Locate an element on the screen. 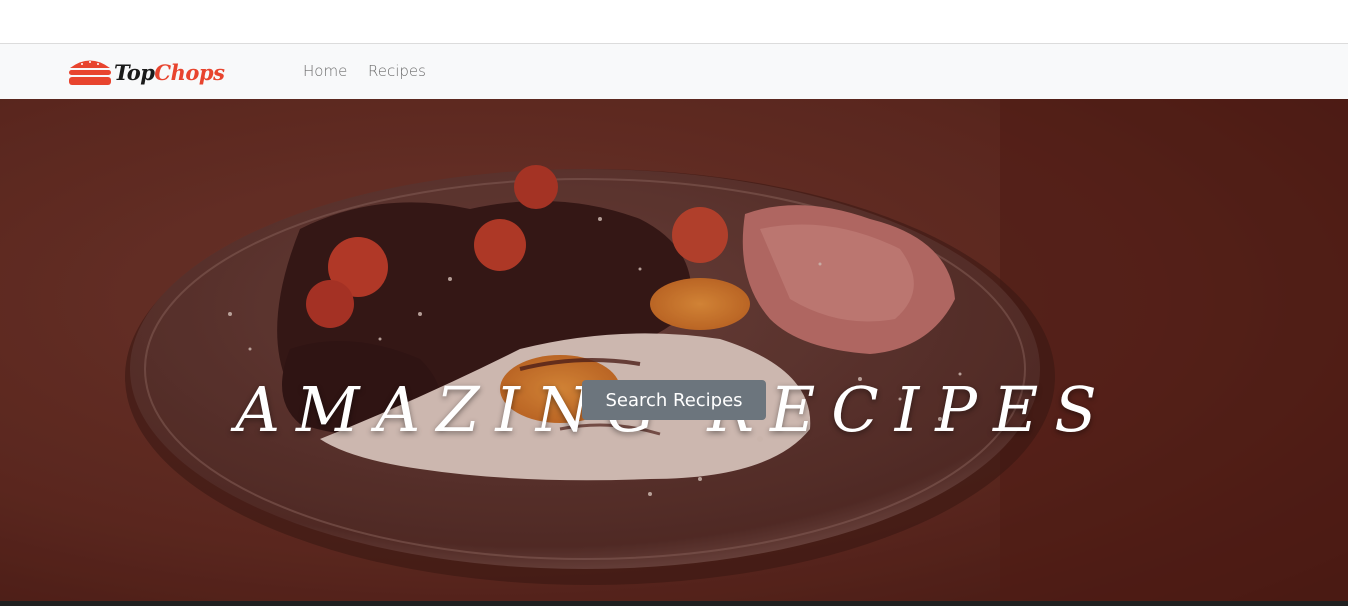 The height and width of the screenshot is (606, 1348). bottom-bar is located at coordinates (674, 603).